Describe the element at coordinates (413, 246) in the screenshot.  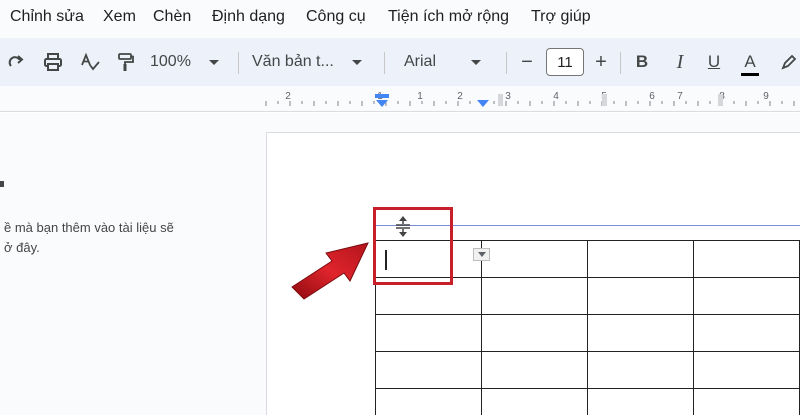
I see `annotation-highlight-box` at that location.